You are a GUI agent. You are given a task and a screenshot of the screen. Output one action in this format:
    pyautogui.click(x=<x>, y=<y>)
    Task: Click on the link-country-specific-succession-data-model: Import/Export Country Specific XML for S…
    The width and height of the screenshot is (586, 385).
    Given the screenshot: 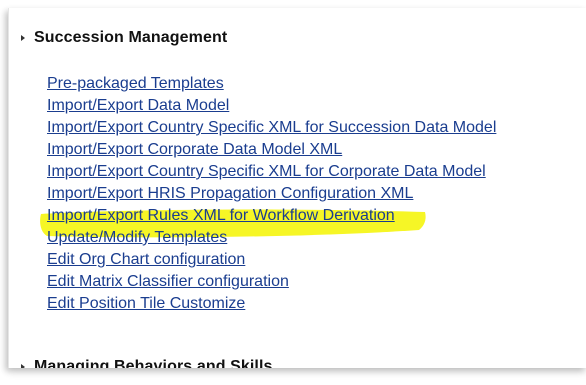 What is the action you would take?
    pyautogui.click(x=271, y=127)
    